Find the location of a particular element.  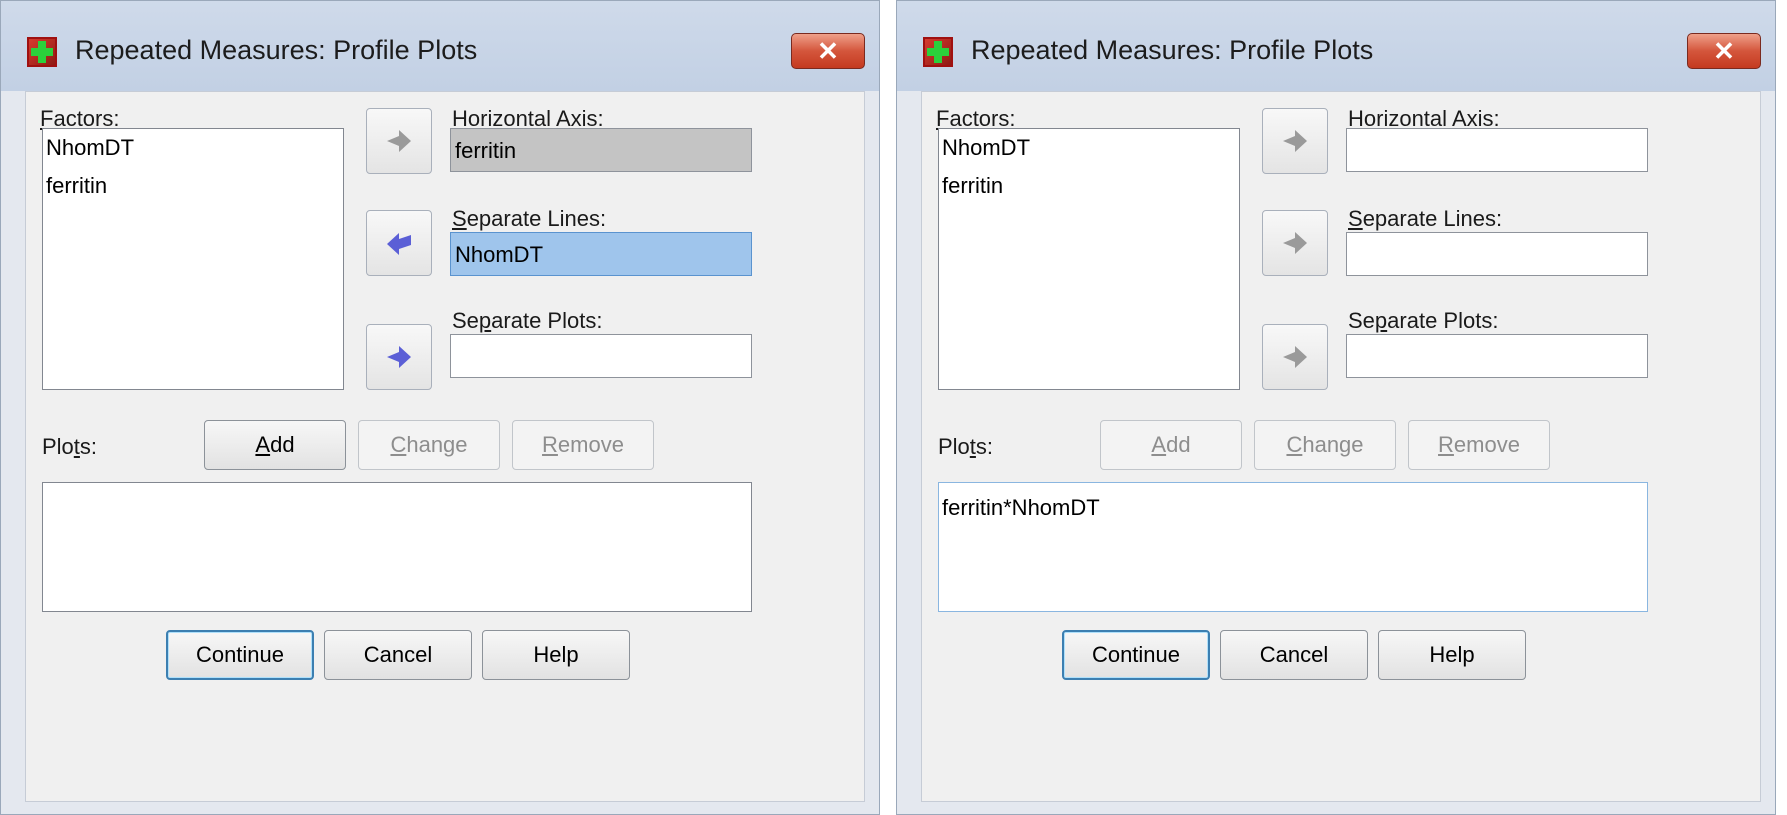

move-to-separate-lines-button is located at coordinates (1295, 243).